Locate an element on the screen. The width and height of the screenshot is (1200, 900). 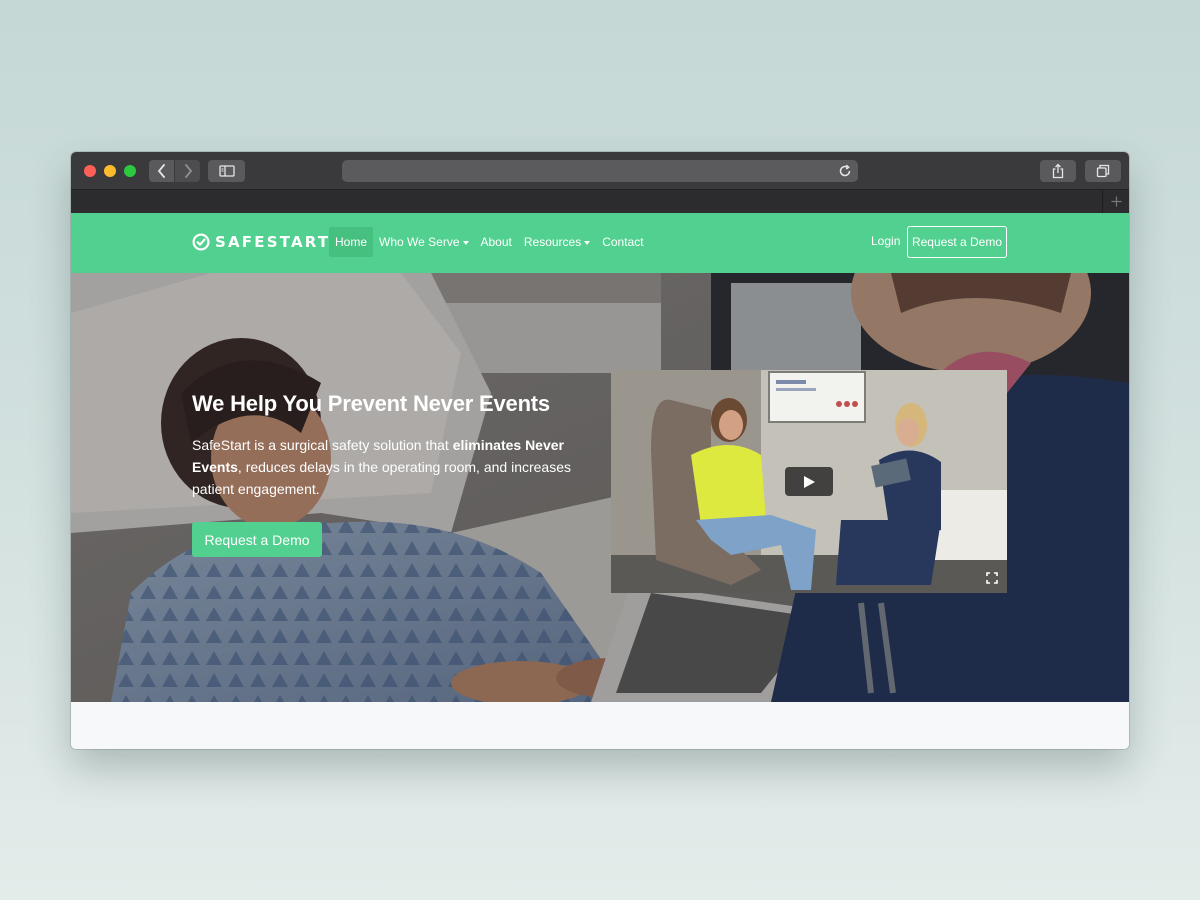
play-icon is located at coordinates (809, 481).